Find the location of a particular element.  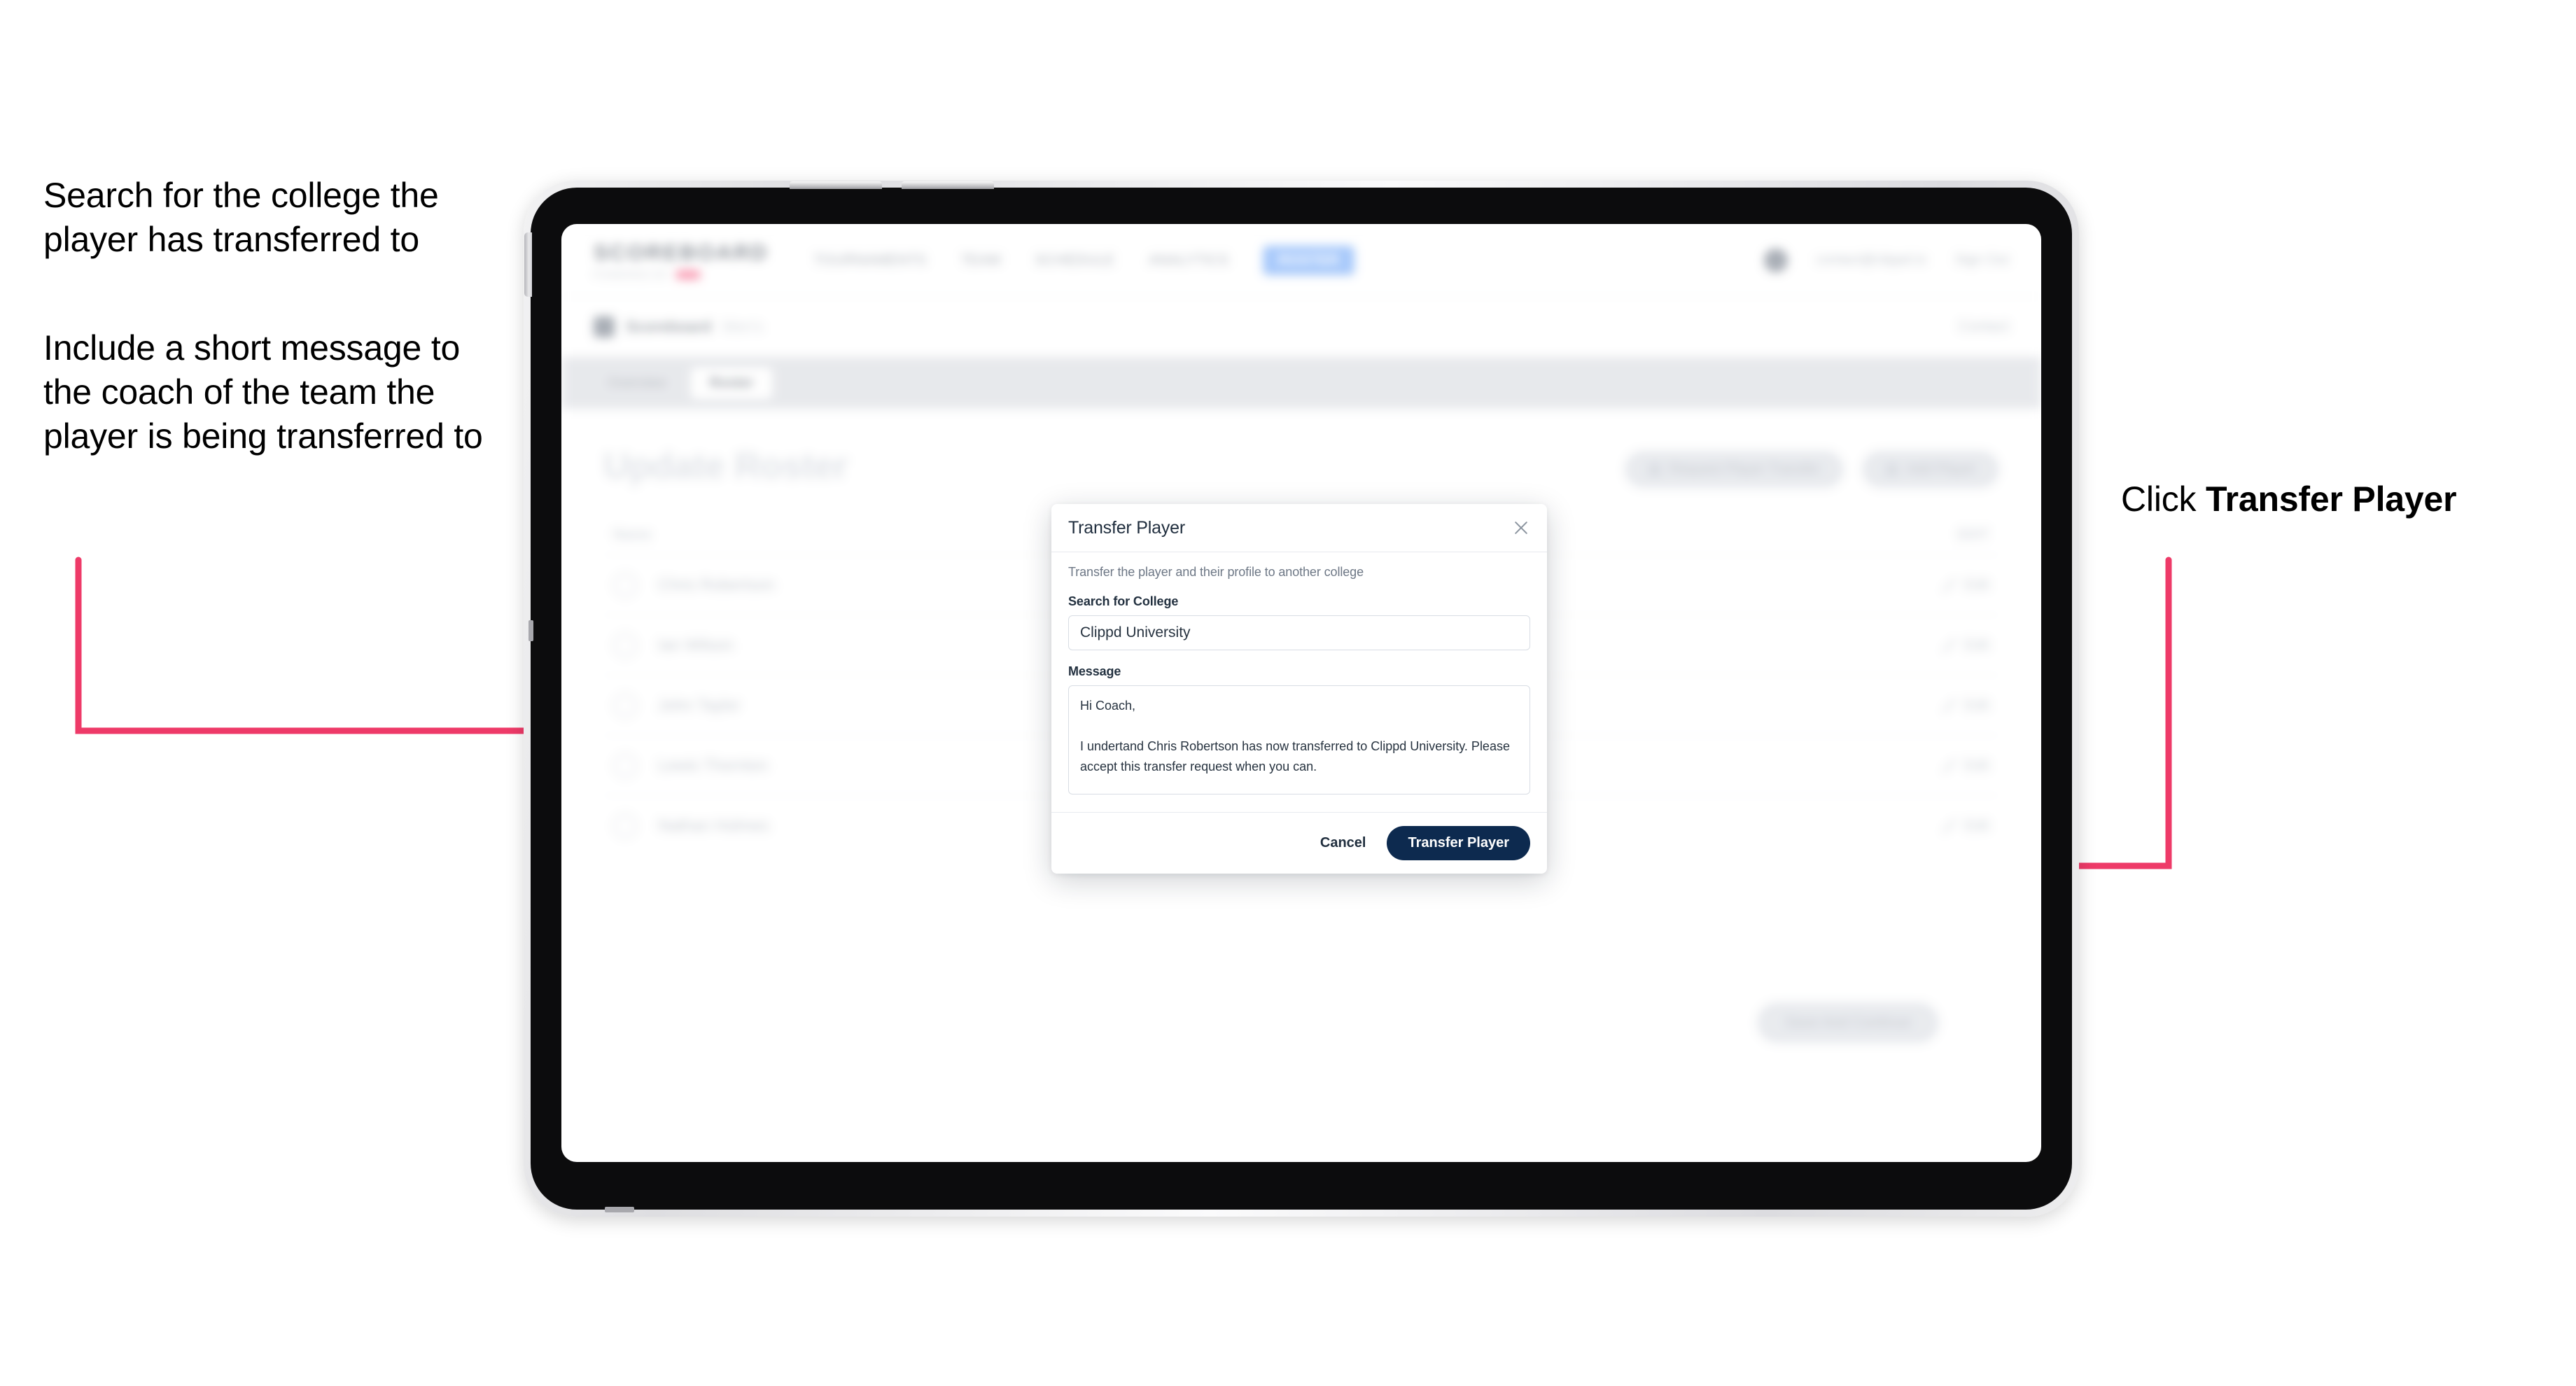

navbar-user-area: contact@clippd.io Sign Out is located at coordinates (1886, 260).